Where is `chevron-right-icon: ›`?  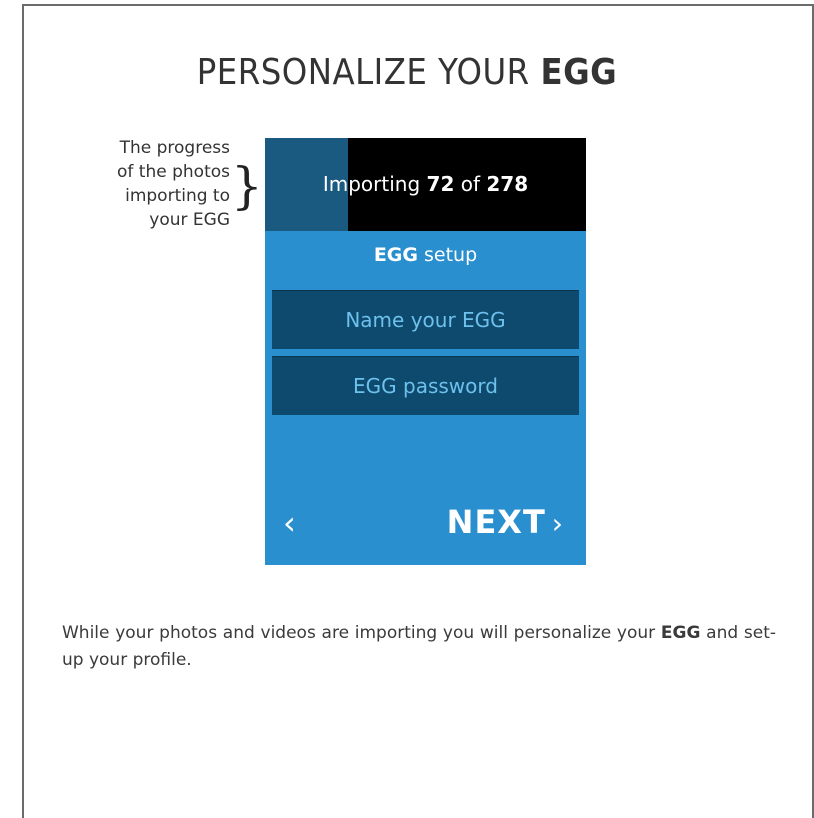
chevron-right-icon: › is located at coordinates (557, 523).